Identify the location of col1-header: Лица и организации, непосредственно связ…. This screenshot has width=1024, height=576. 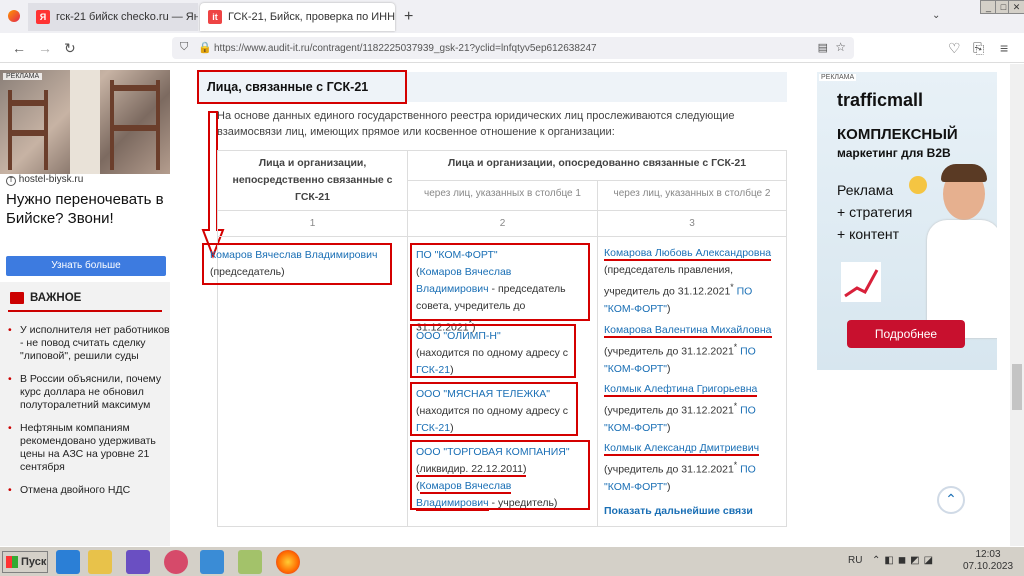
(312, 180).